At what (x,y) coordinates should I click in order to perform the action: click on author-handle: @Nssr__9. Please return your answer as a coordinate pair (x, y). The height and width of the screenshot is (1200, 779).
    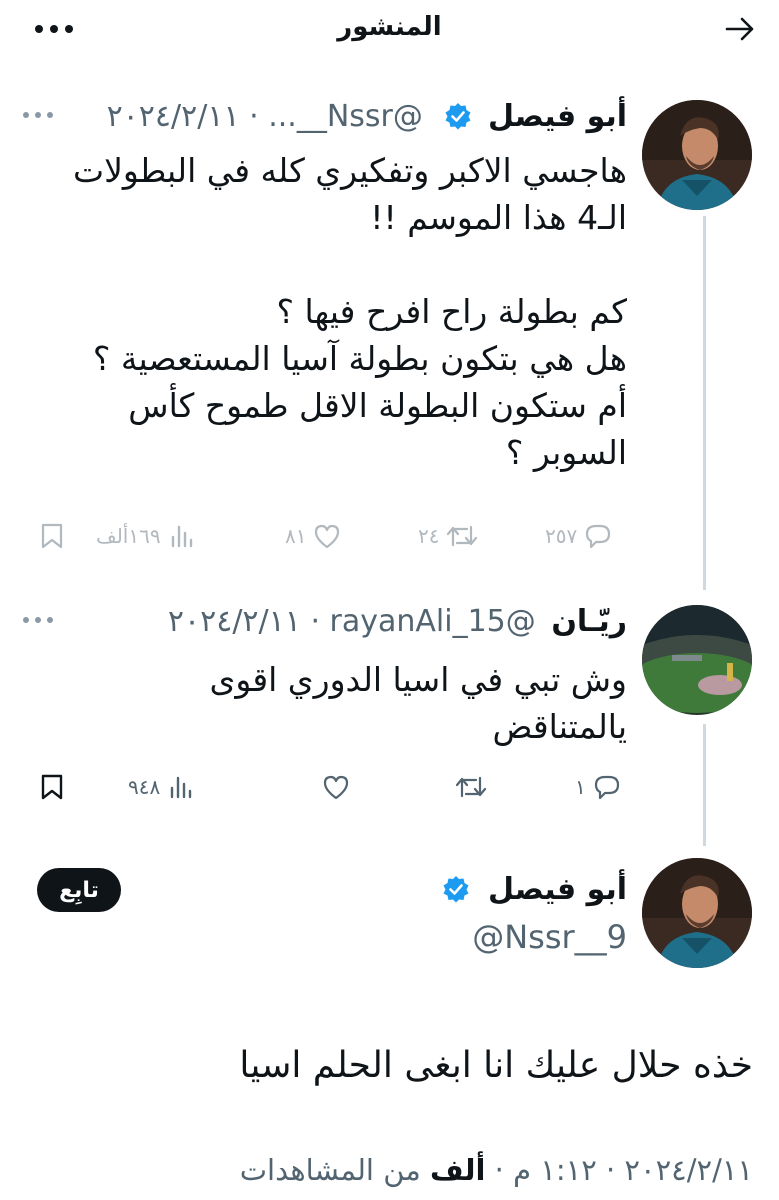
    Looking at the image, I should click on (549, 937).